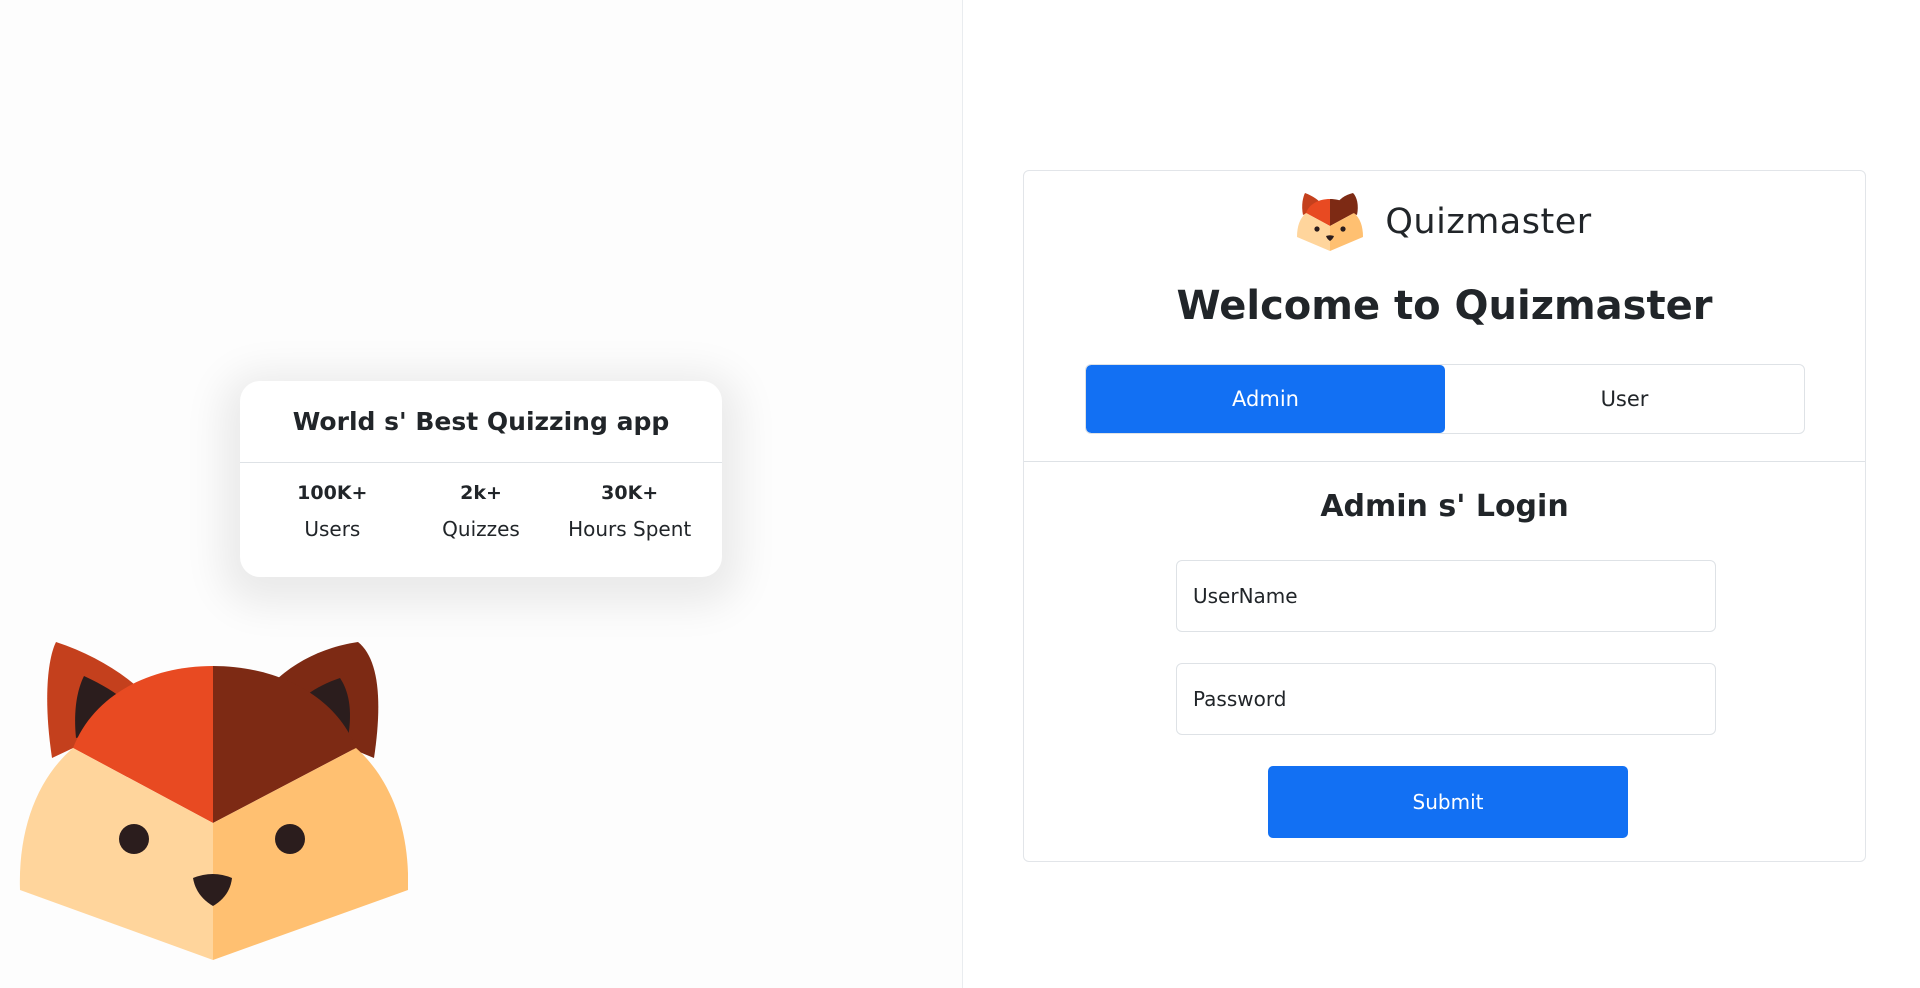 This screenshot has height=988, width=1920. Describe the element at coordinates (1444, 306) in the screenshot. I see `welcome-heading: Welcome to Quizmaster` at that location.